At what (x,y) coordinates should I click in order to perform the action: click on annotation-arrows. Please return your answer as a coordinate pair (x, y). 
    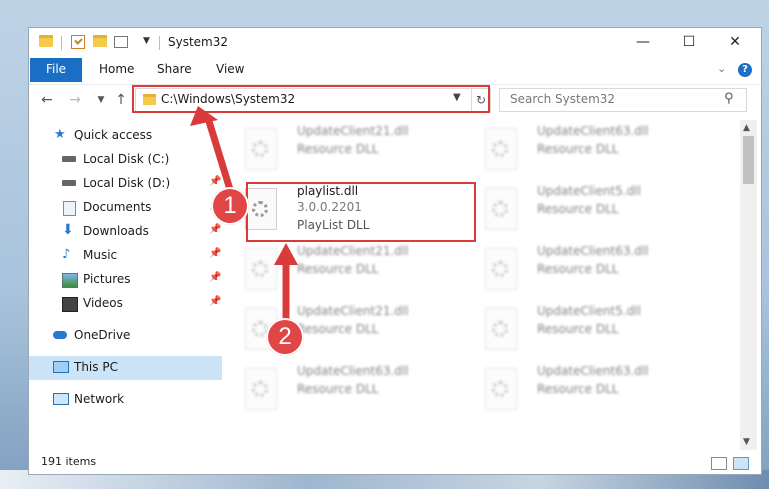
    Looking at the image, I should click on (244, 216).